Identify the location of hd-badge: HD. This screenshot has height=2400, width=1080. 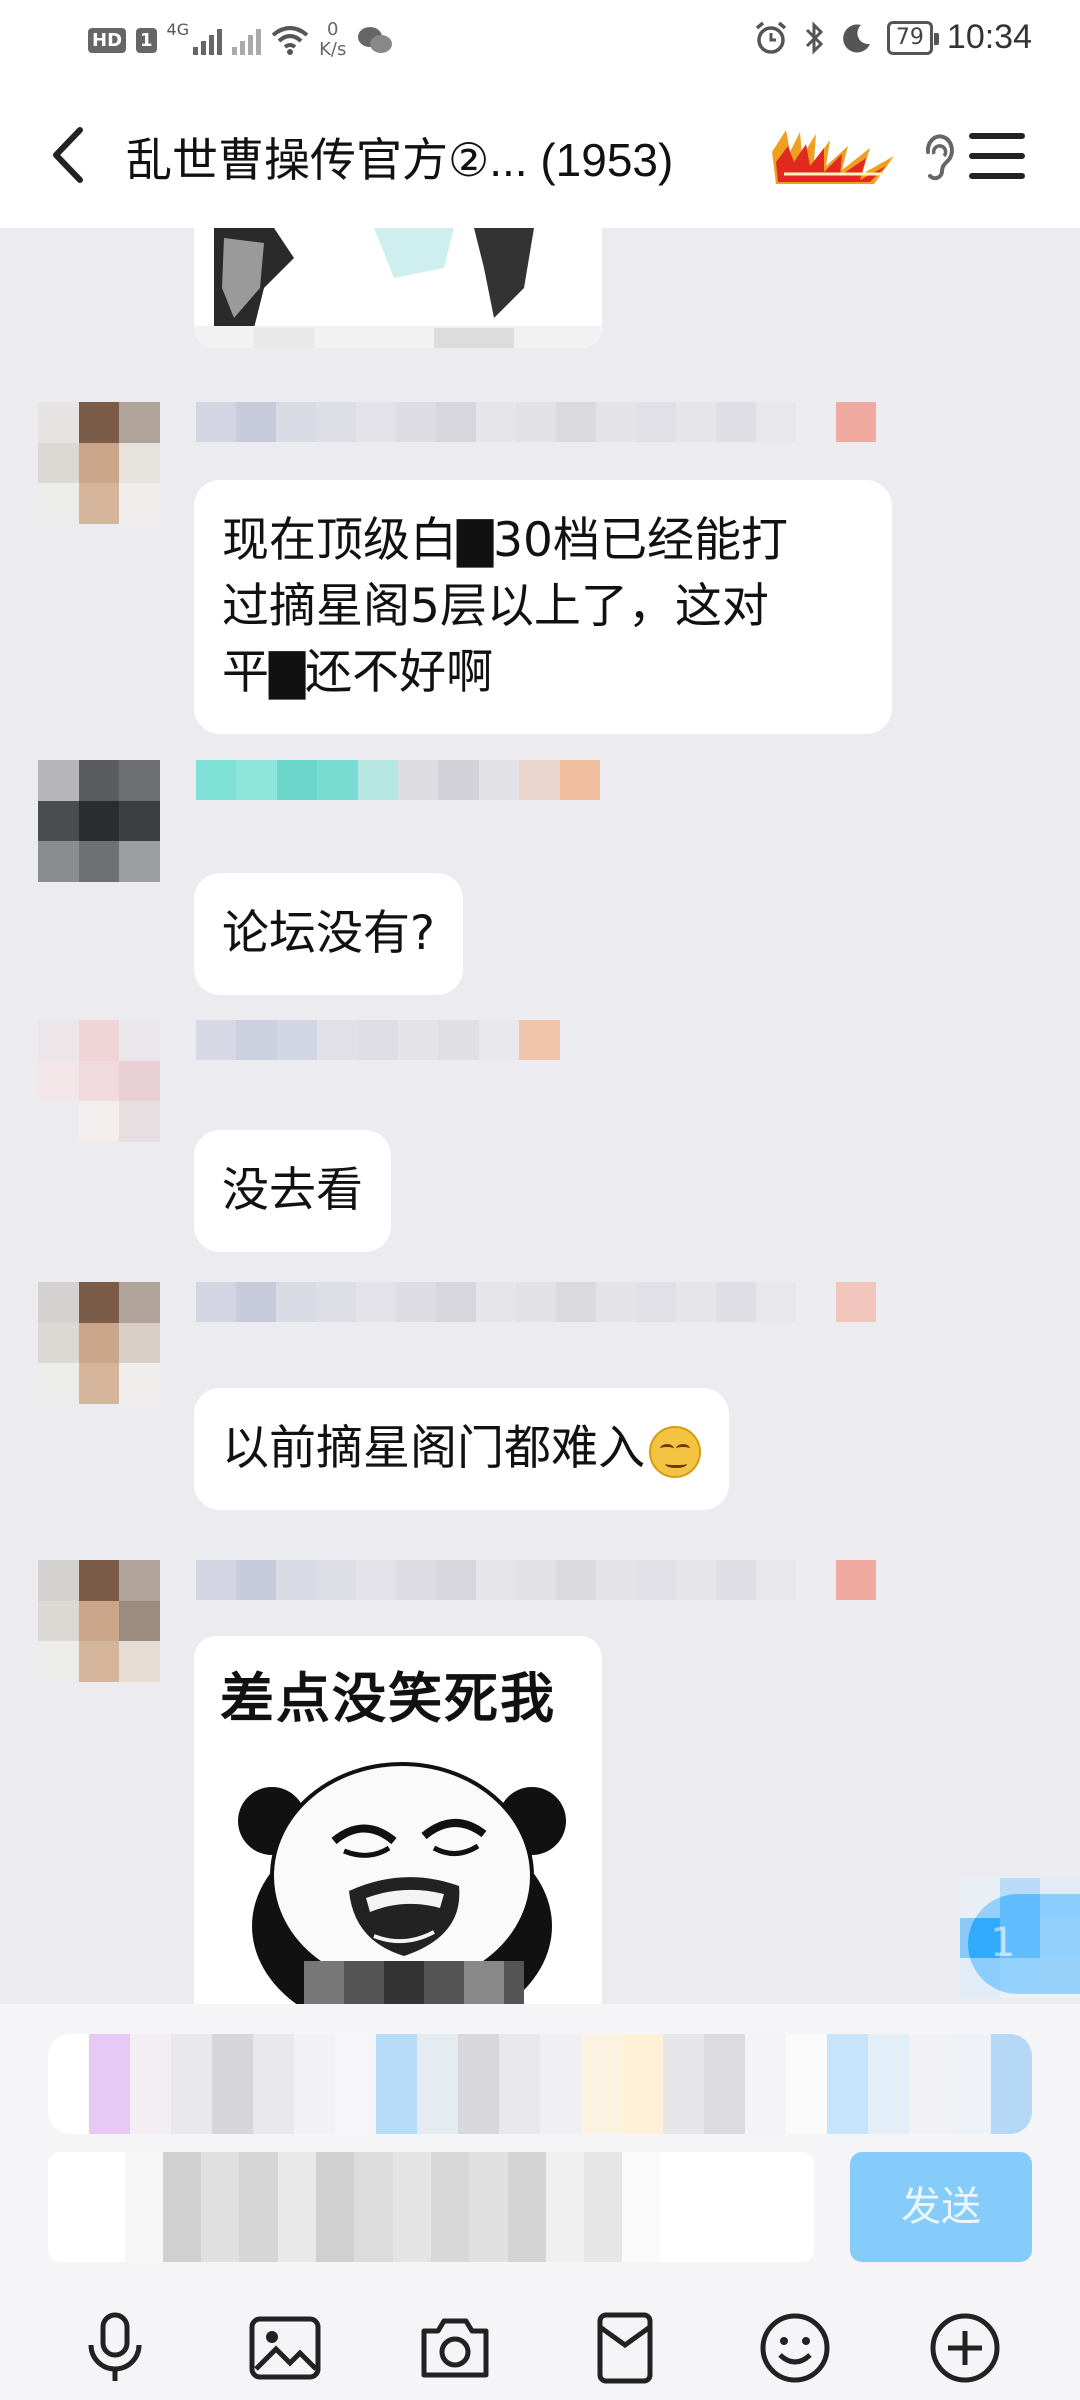
(107, 40).